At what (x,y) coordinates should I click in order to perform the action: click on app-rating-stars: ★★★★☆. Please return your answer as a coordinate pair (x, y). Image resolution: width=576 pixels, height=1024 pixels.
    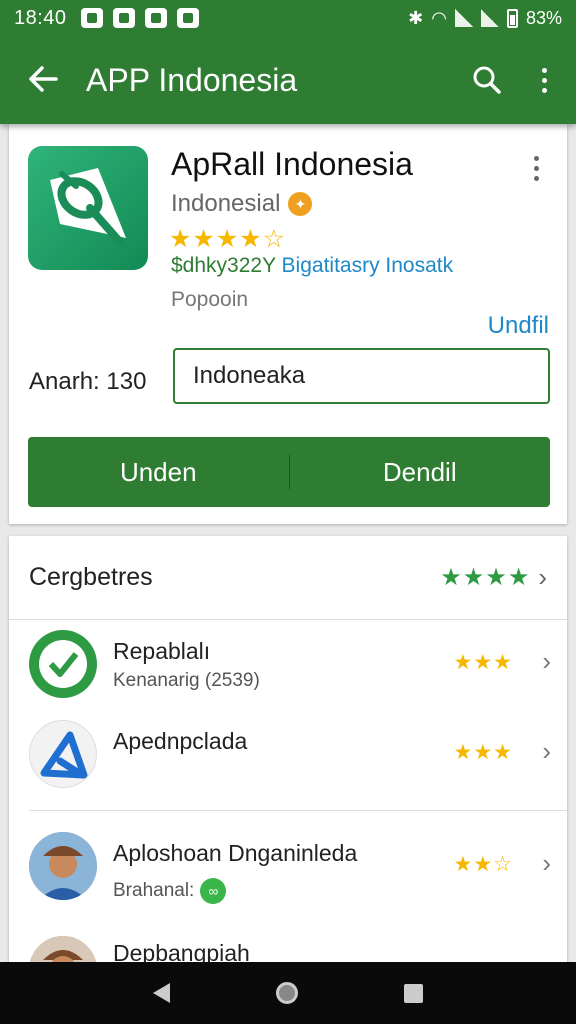
    Looking at the image, I should click on (228, 239).